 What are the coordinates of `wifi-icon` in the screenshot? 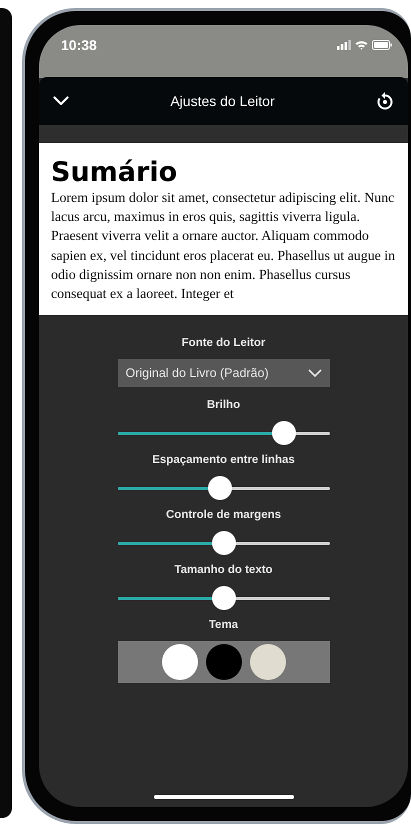 It's located at (361, 45).